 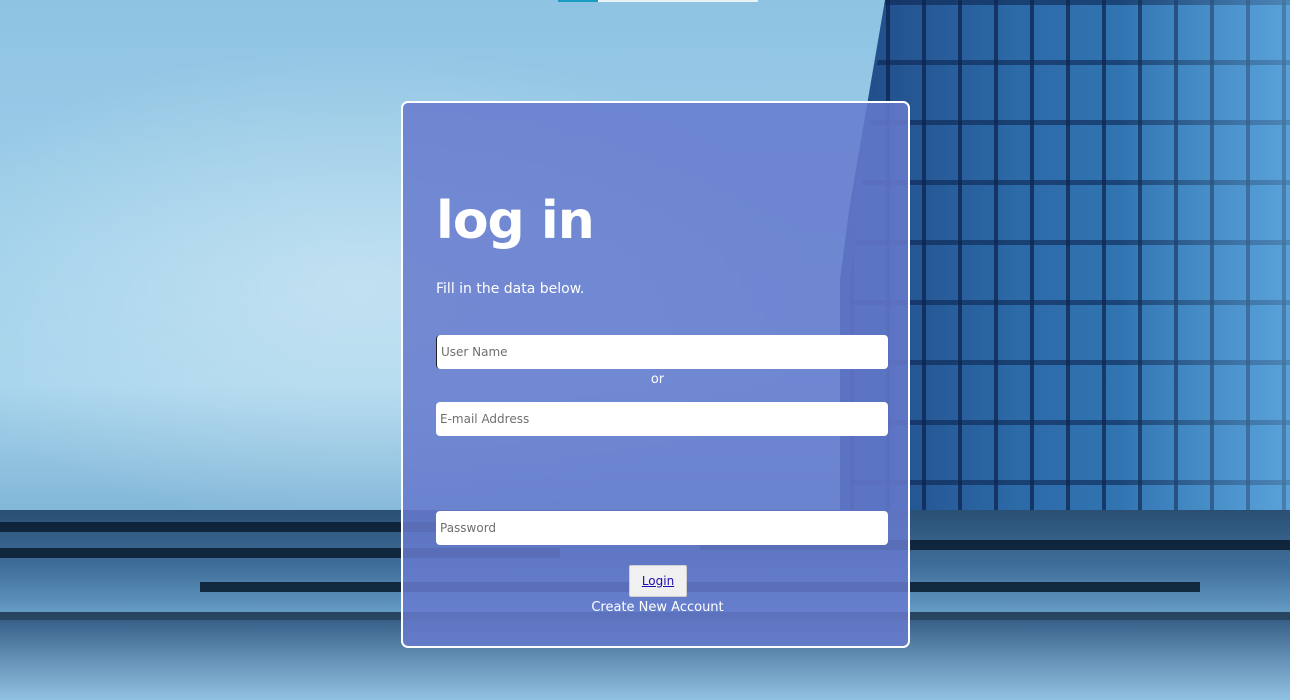 What do you see at coordinates (662, 528) in the screenshot?
I see `password-input` at bounding box center [662, 528].